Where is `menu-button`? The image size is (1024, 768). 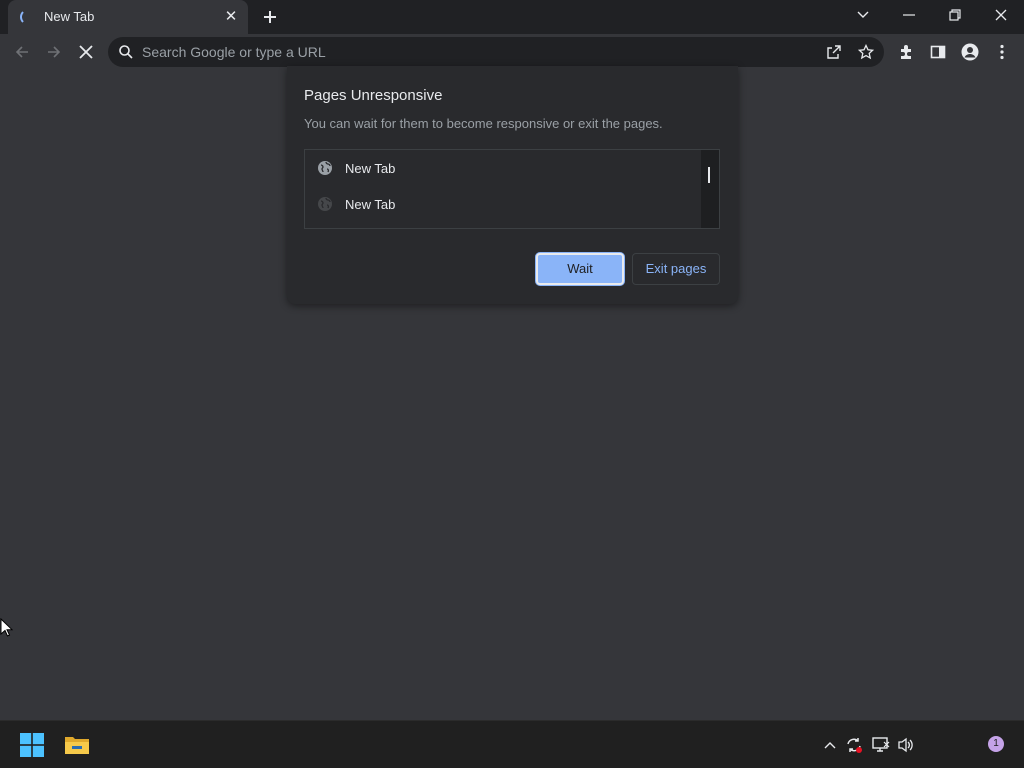
menu-button is located at coordinates (1002, 52).